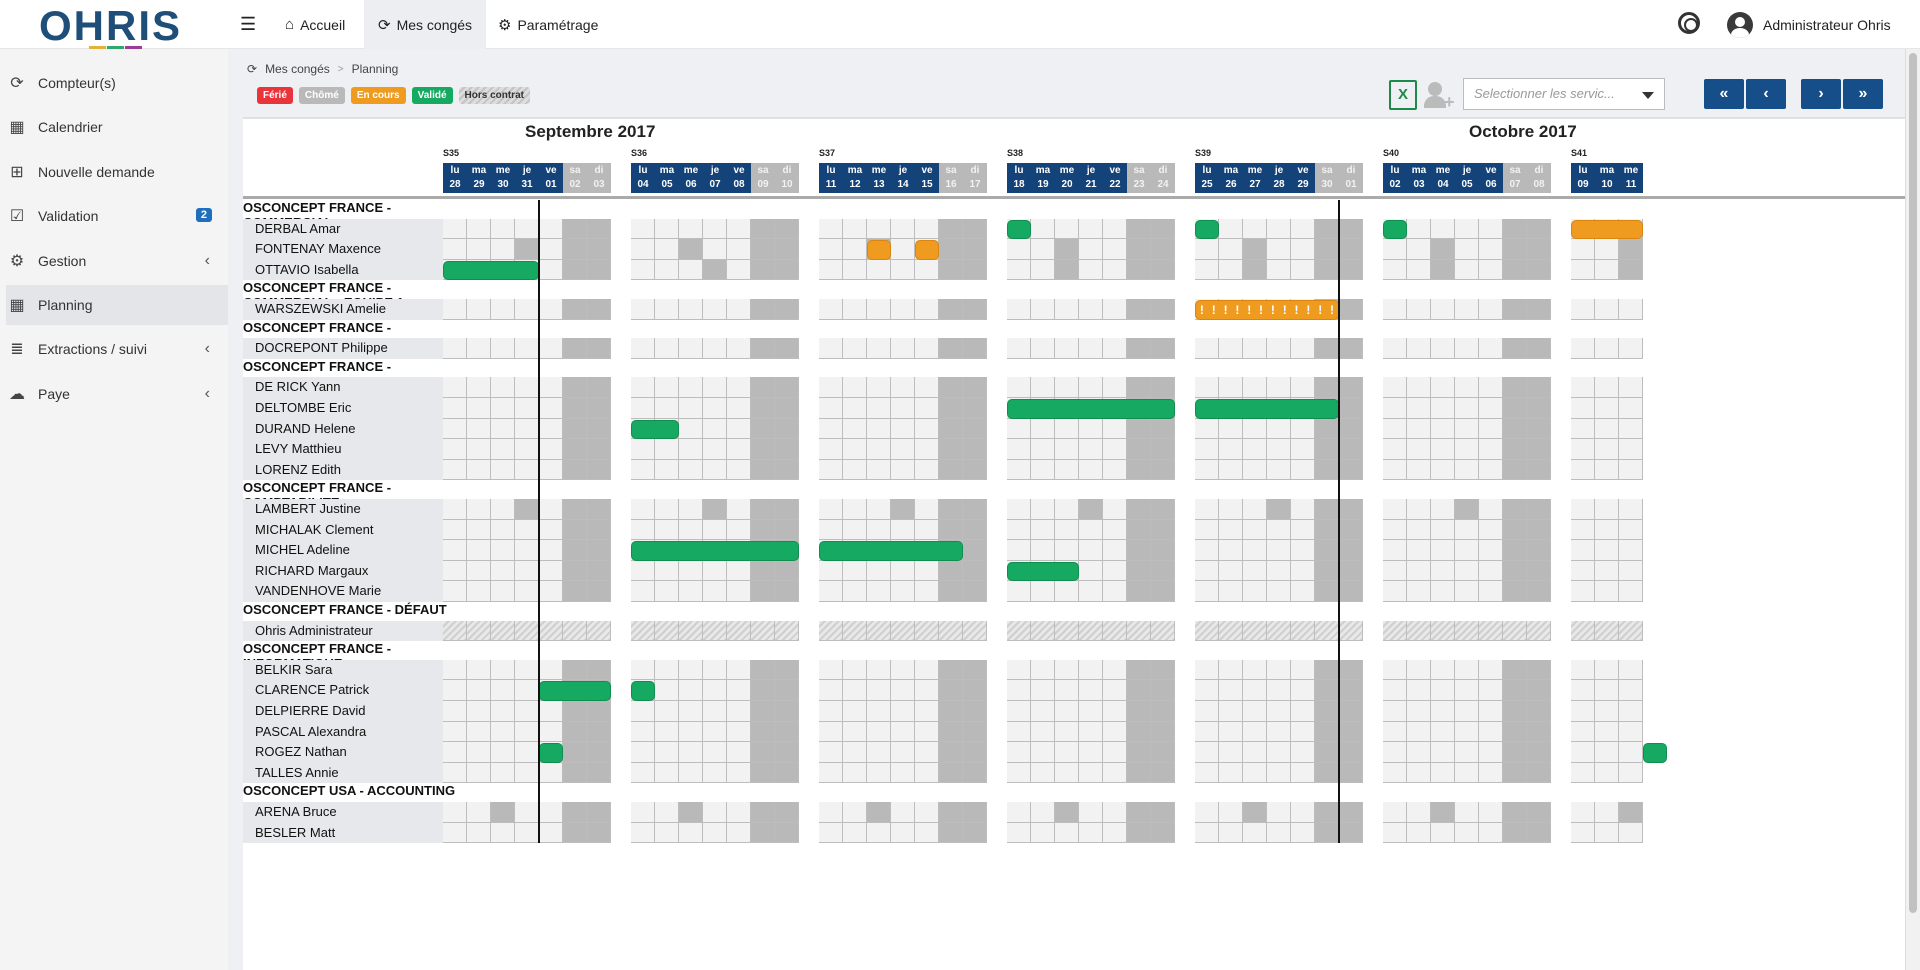  Describe the element at coordinates (343, 309) in the screenshot. I see `employee-name: WARSZEWSKI Amelie` at that location.